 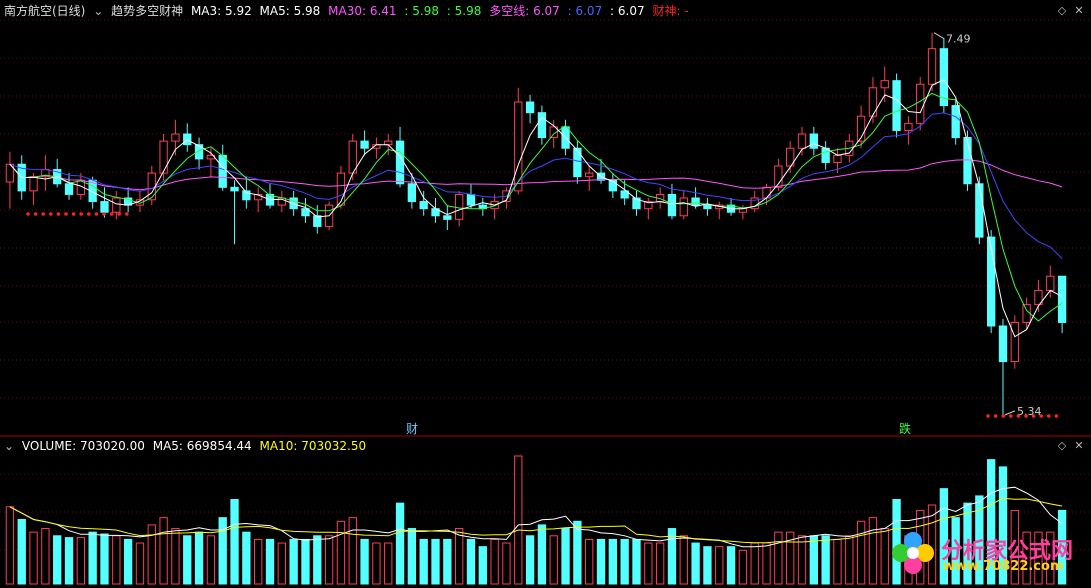 What do you see at coordinates (147, 11) in the screenshot?
I see `indicator-name: 趋势多空财神` at bounding box center [147, 11].